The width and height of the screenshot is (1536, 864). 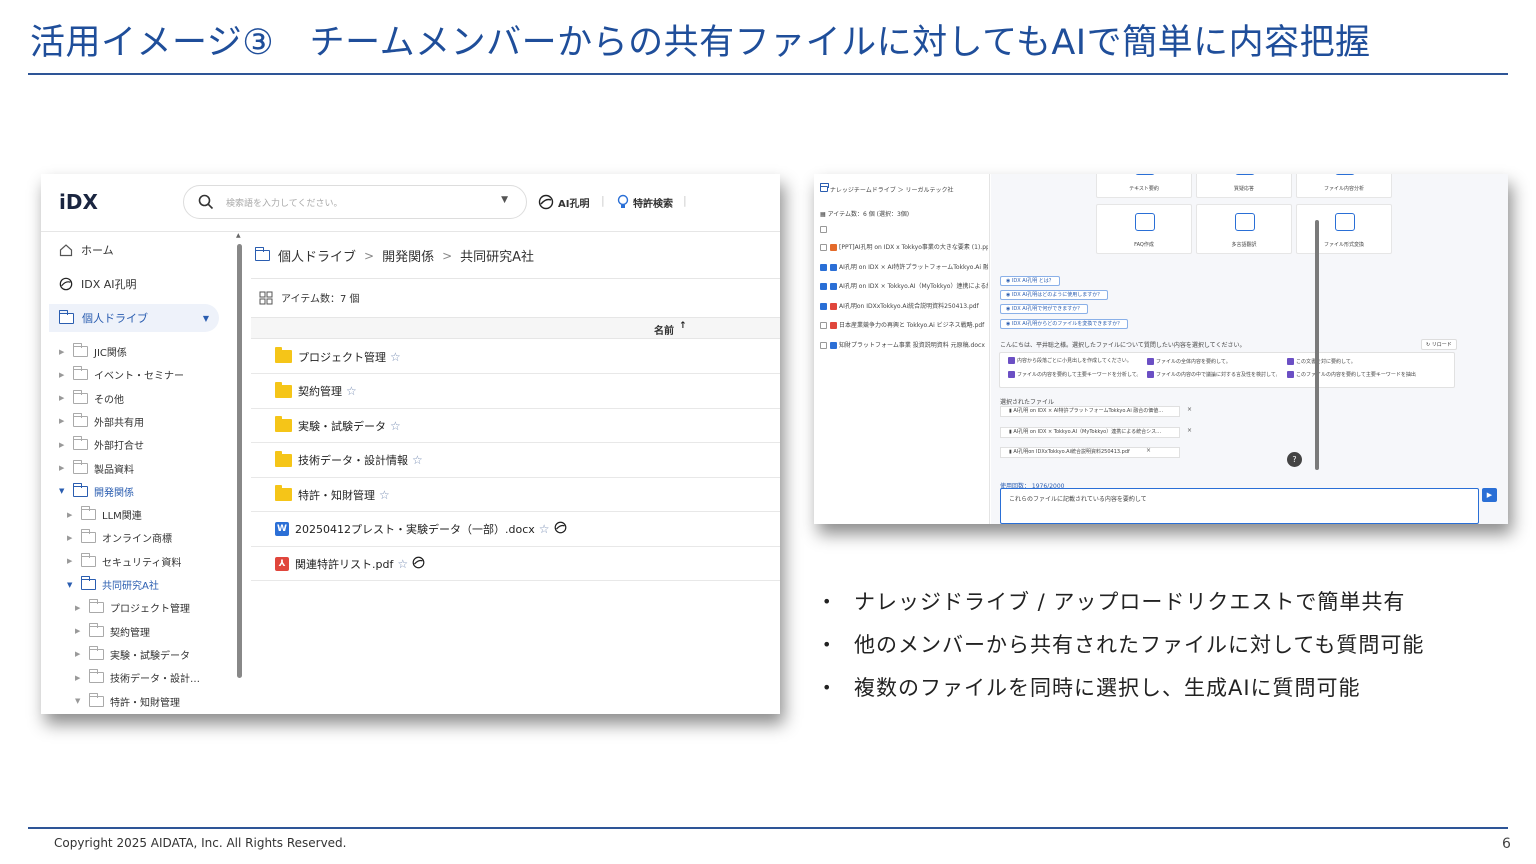 I want to click on file-name: 特許・知財管理, so click(x=336, y=495).